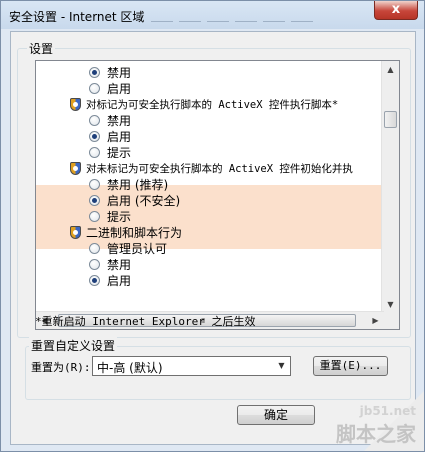  Describe the element at coordinates (212, 105) in the screenshot. I see `setting-header-label: 对标记为可安全执行脚本的 ActiveX 控件执行脚本*` at that location.